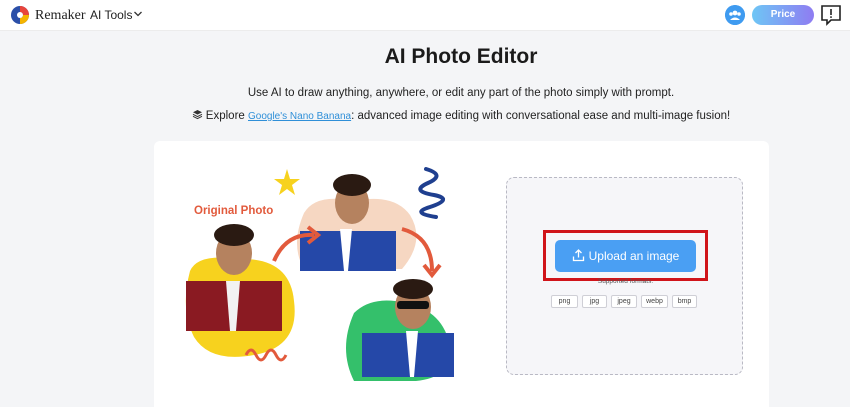 The width and height of the screenshot is (850, 407). I want to click on upload-icon, so click(578, 255).